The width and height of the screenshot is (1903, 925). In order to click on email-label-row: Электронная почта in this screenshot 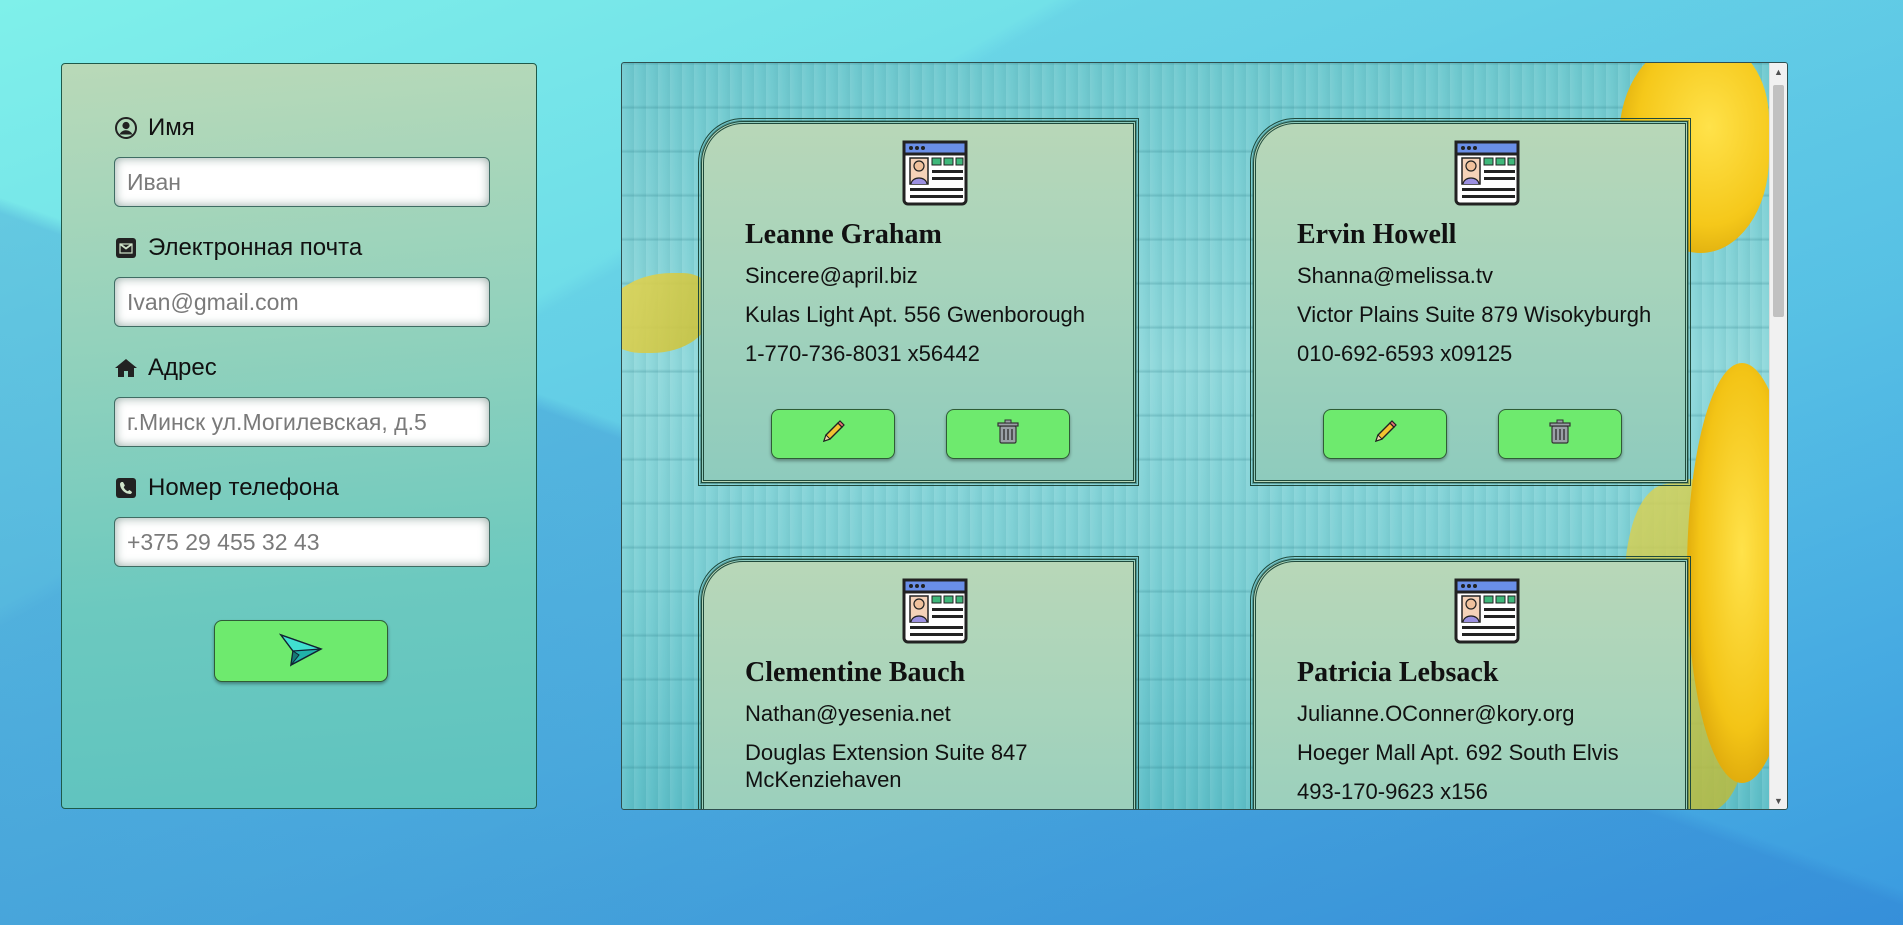, I will do `click(302, 248)`.